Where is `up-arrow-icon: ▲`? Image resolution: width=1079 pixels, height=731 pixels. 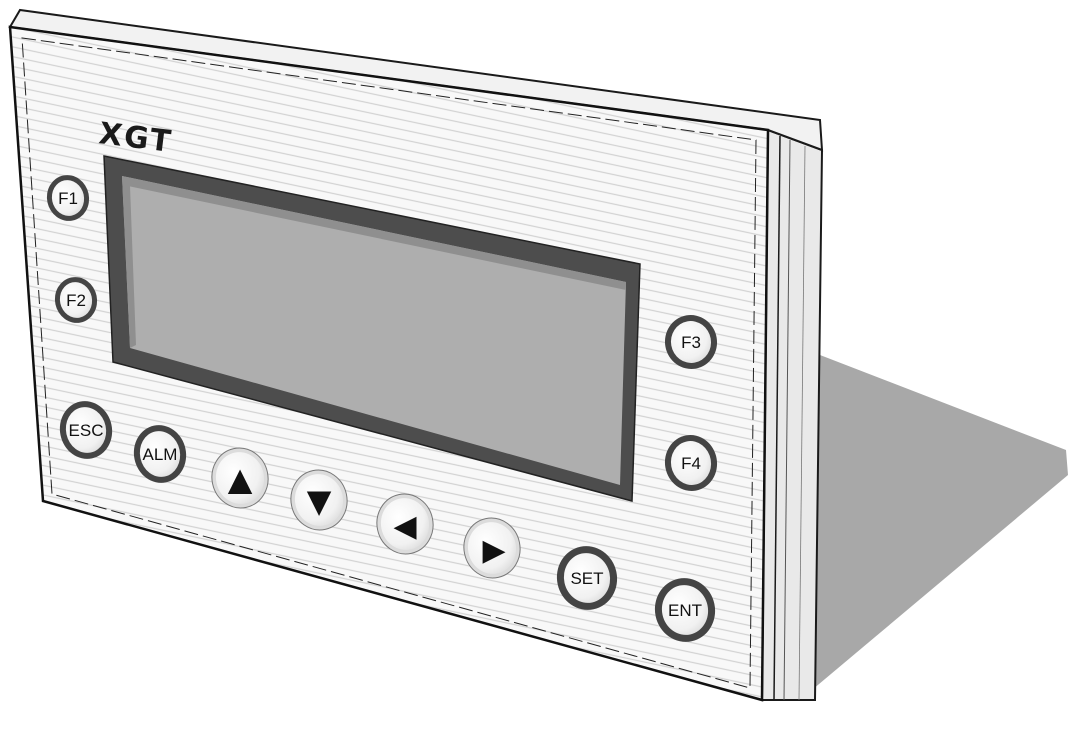
up-arrow-icon: ▲ is located at coordinates (240, 479).